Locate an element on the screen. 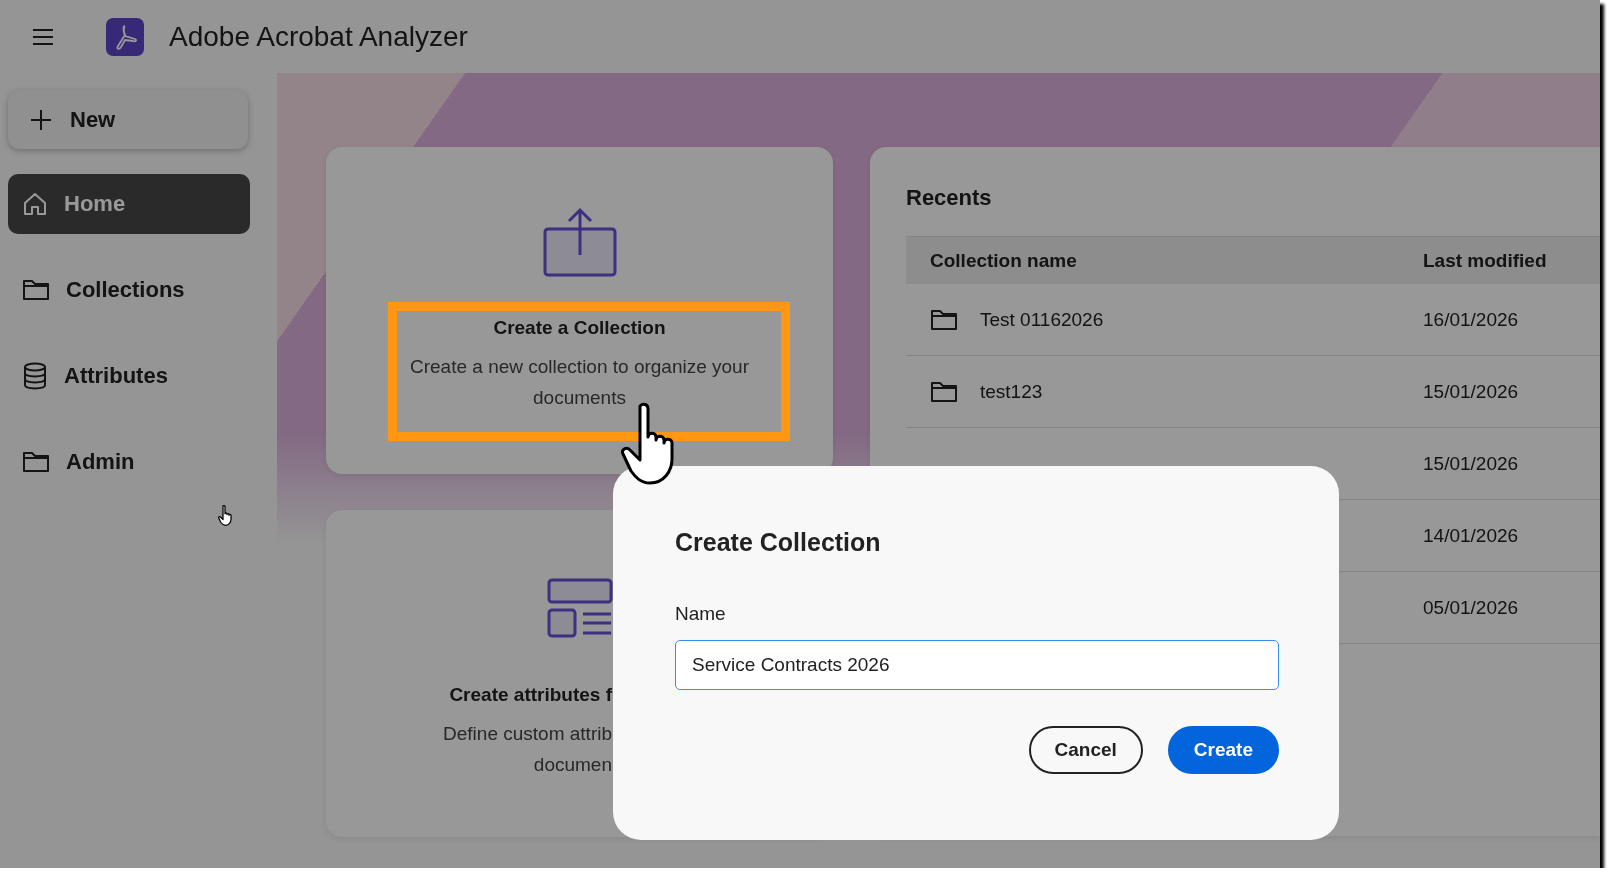  card-title: Create attributes f is located at coordinates (530, 695).